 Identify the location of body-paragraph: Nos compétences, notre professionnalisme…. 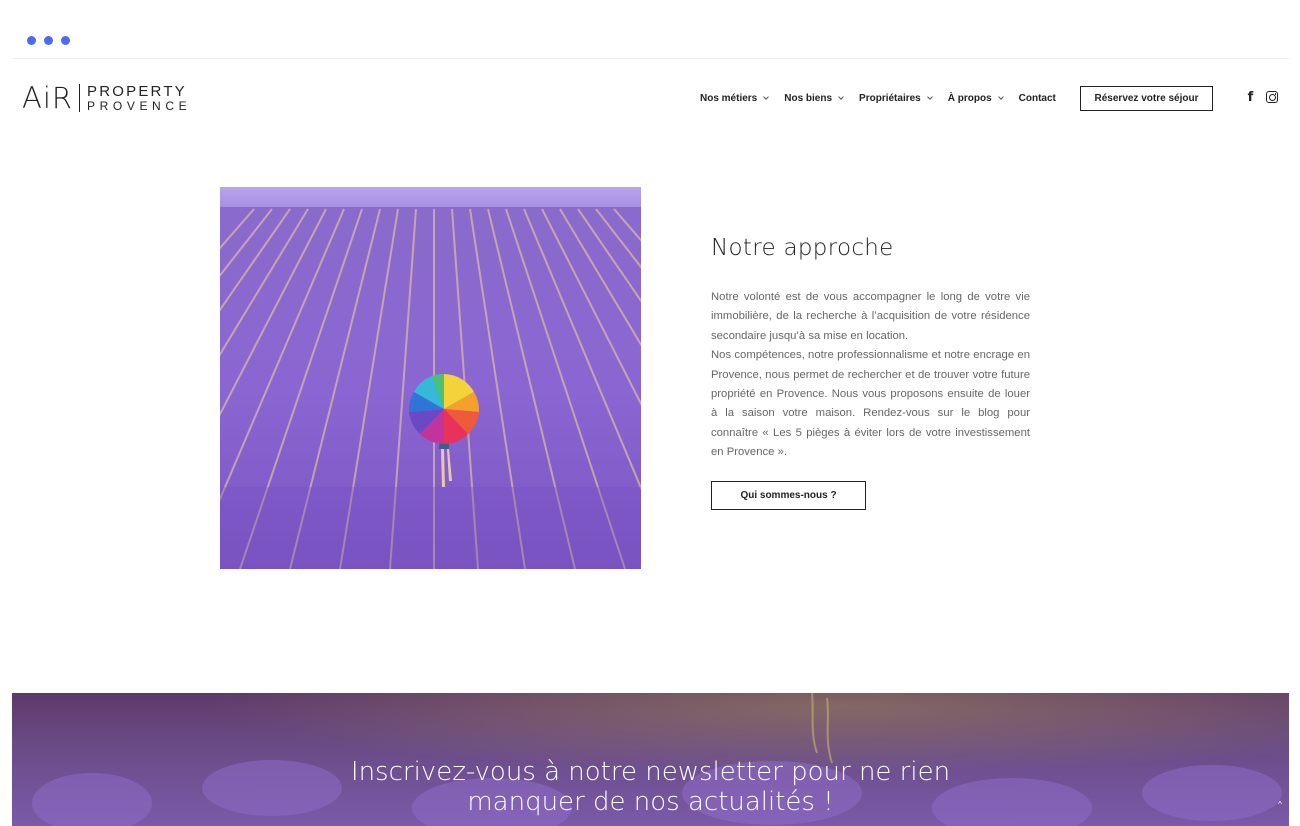
(870, 404).